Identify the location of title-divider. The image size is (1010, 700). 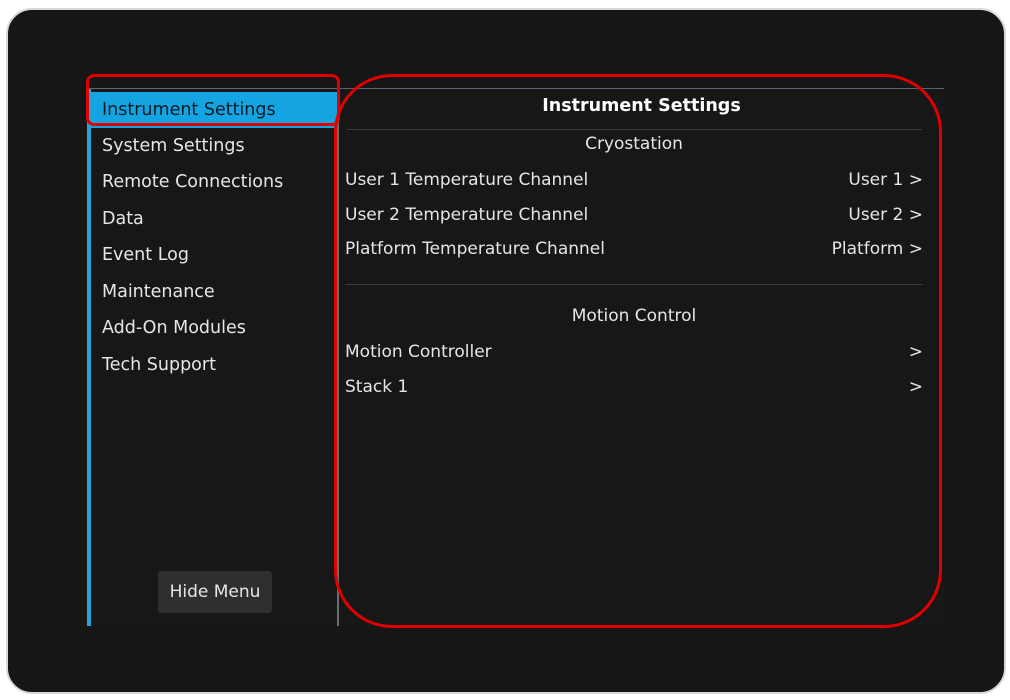
(634, 129).